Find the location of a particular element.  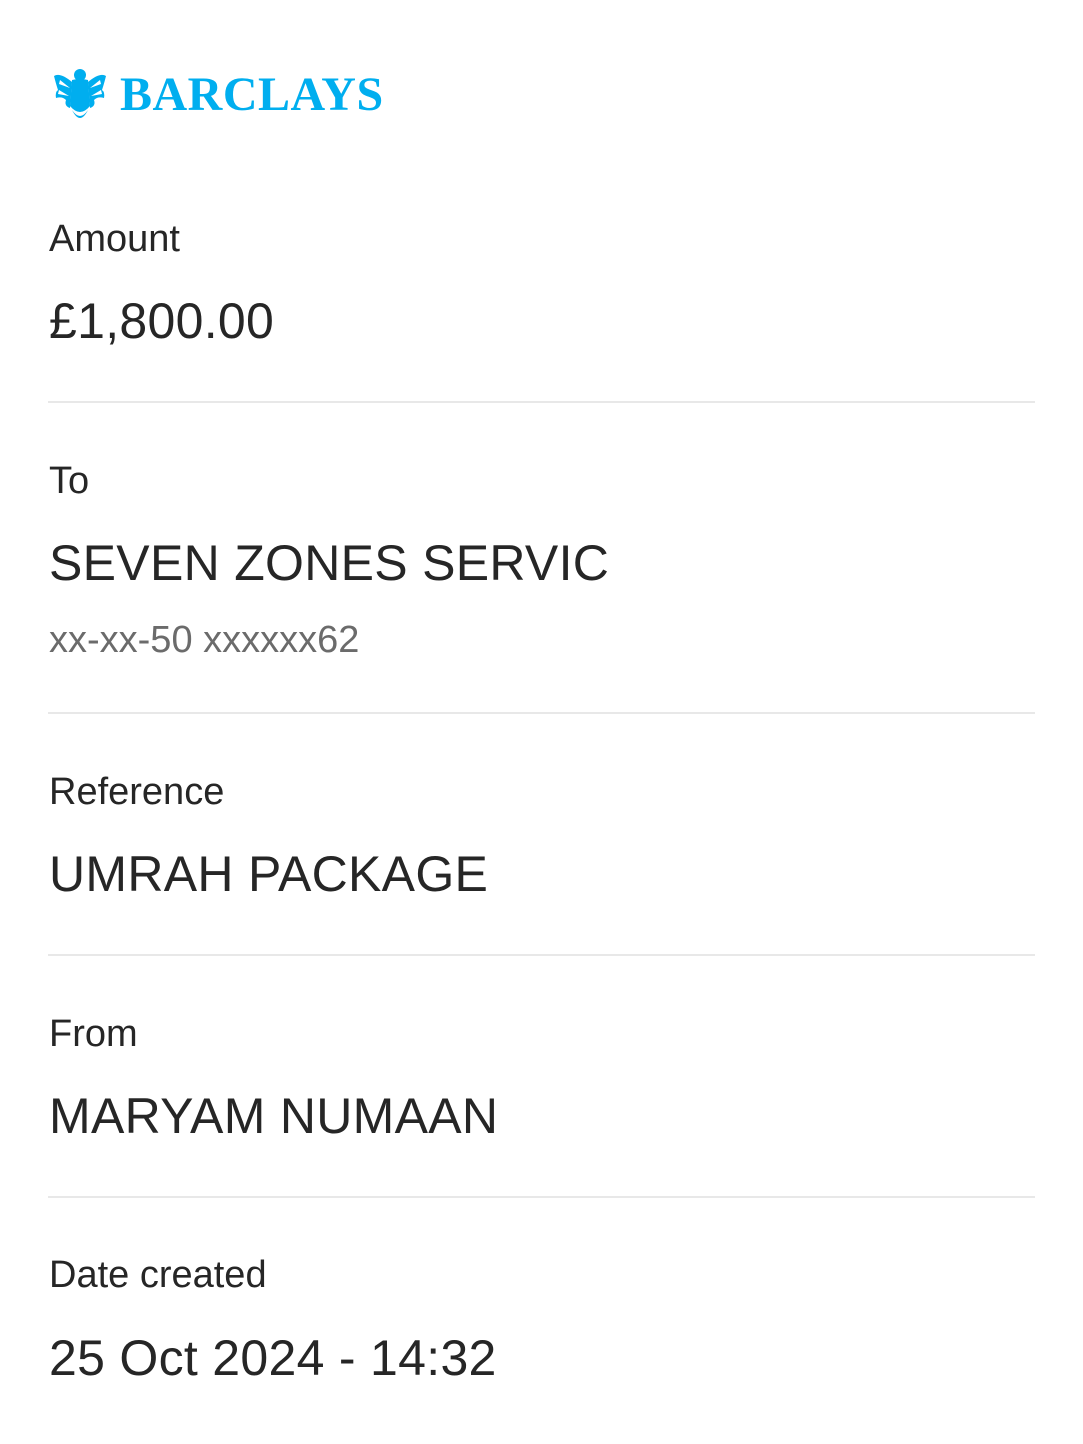

date-created-section: Date created is located at coordinates (542, 1275).